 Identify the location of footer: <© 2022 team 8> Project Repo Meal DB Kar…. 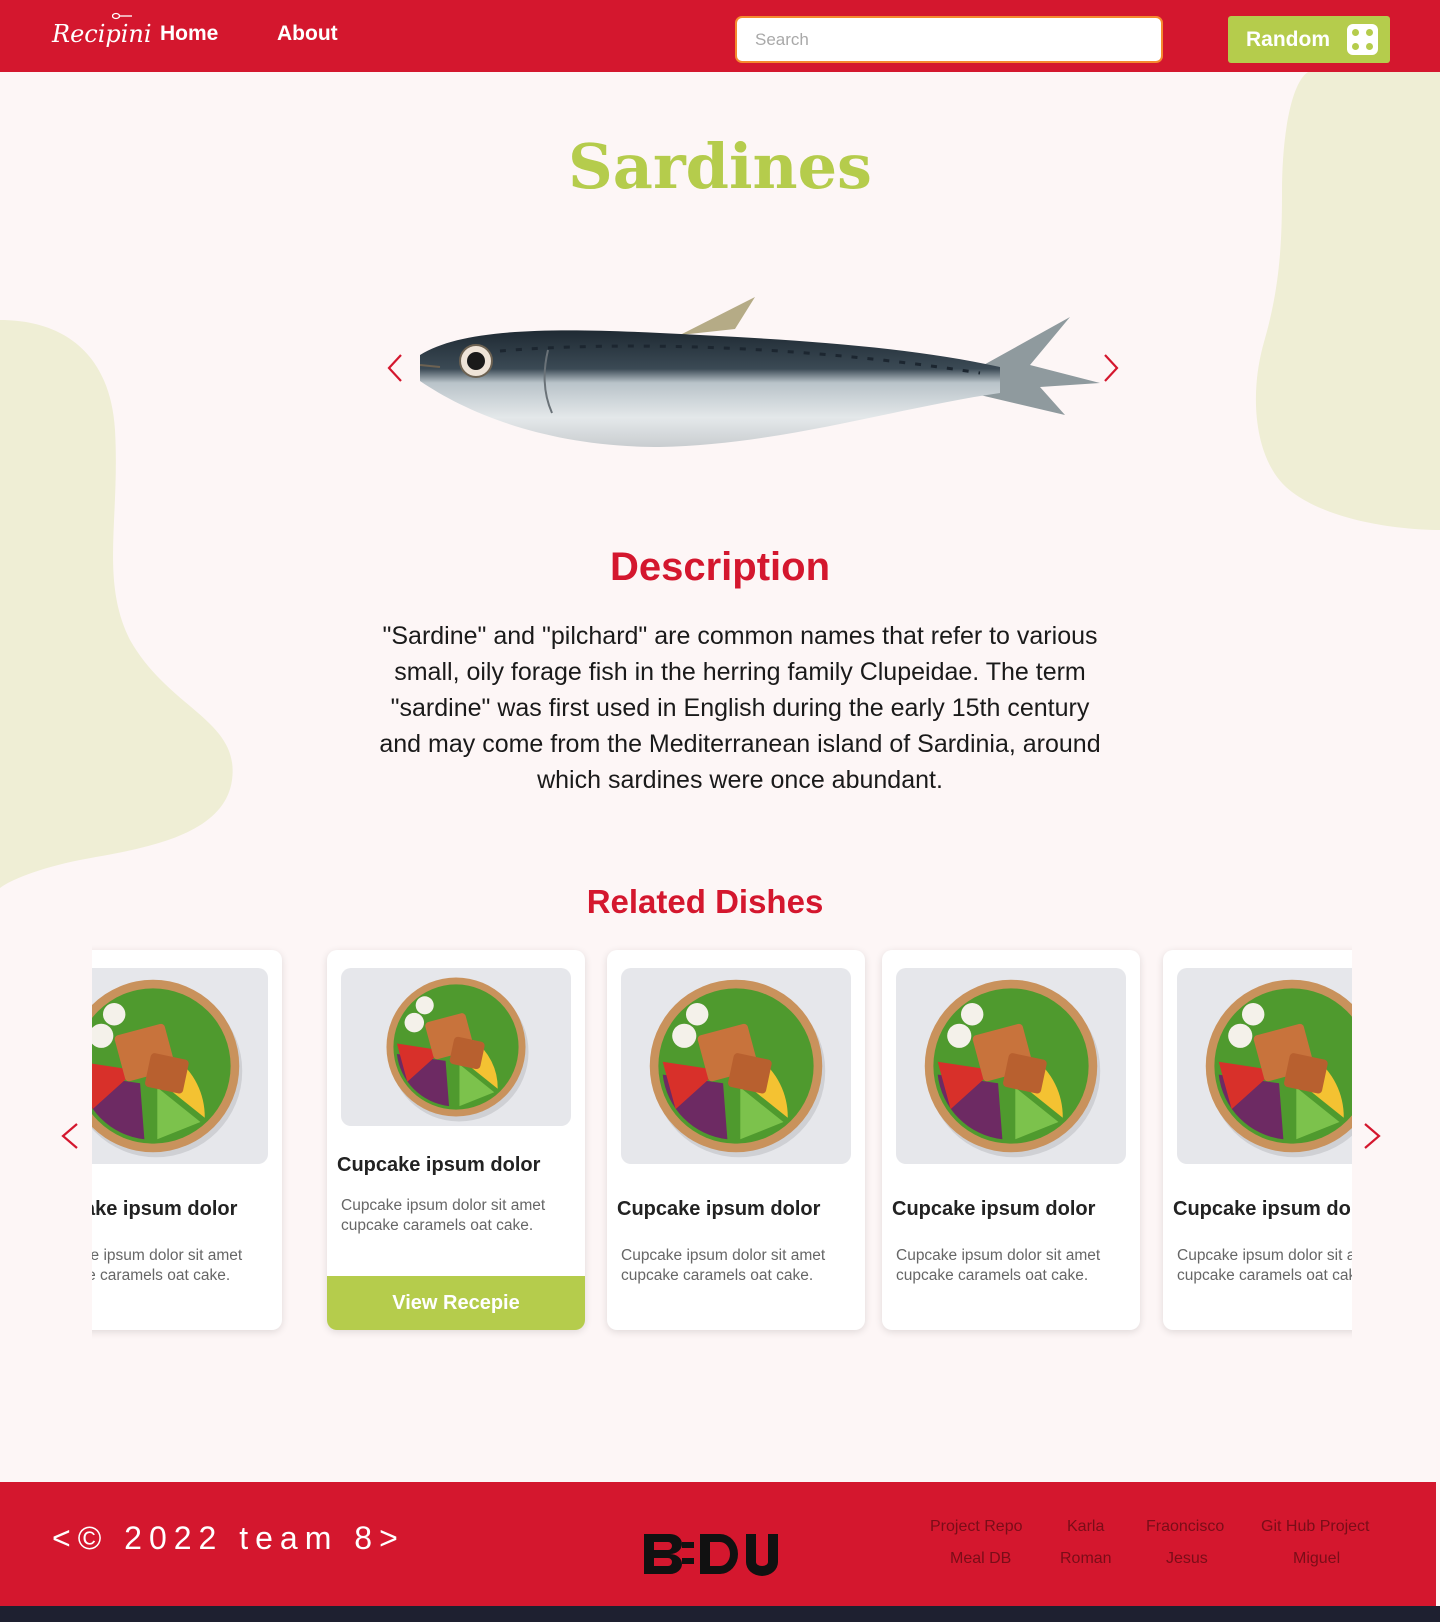
(718, 1544).